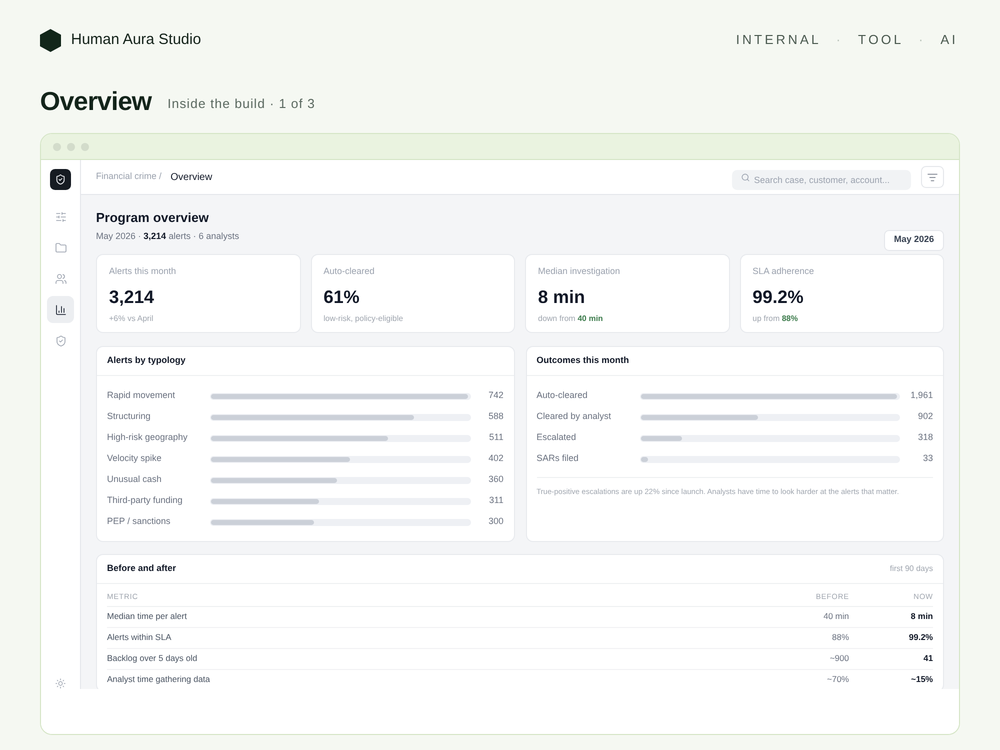  Describe the element at coordinates (153, 218) in the screenshot. I see `section-title: Program overview` at that location.